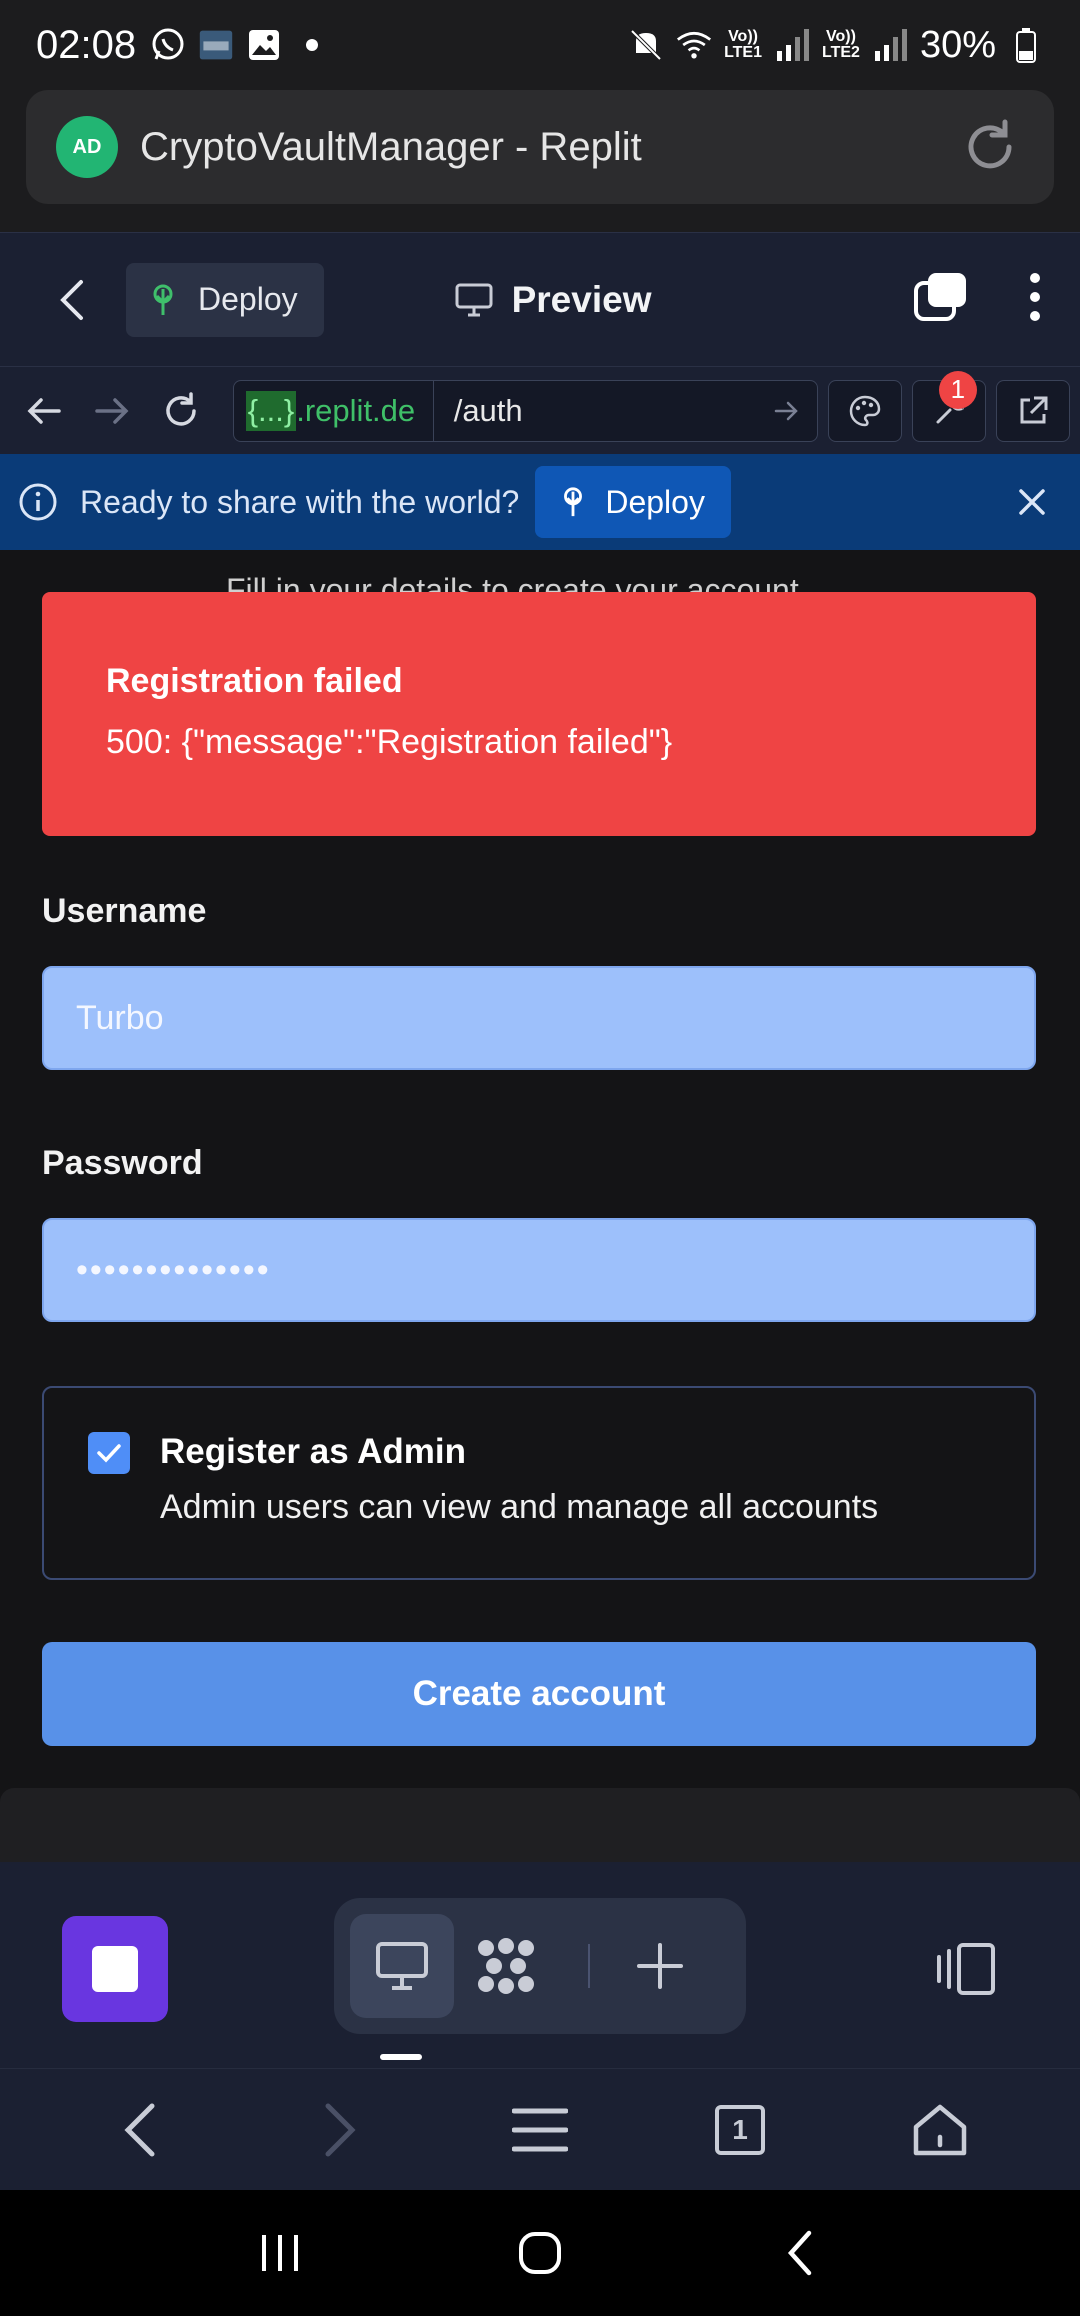 Image resolution: width=1080 pixels, height=2316 pixels. I want to click on chevron-left-icon, so click(139, 2129).